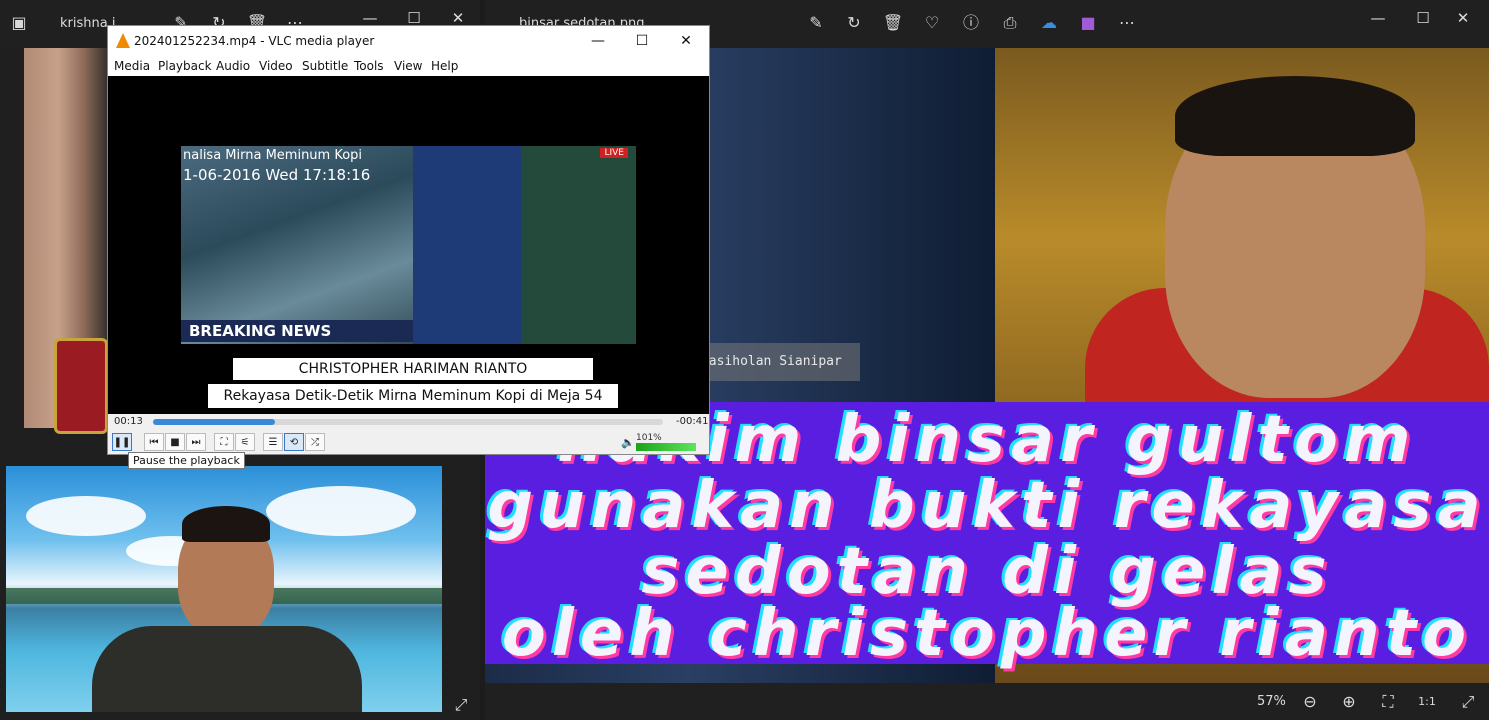  I want to click on pause-tooltip: Pause the playback, so click(186, 460).